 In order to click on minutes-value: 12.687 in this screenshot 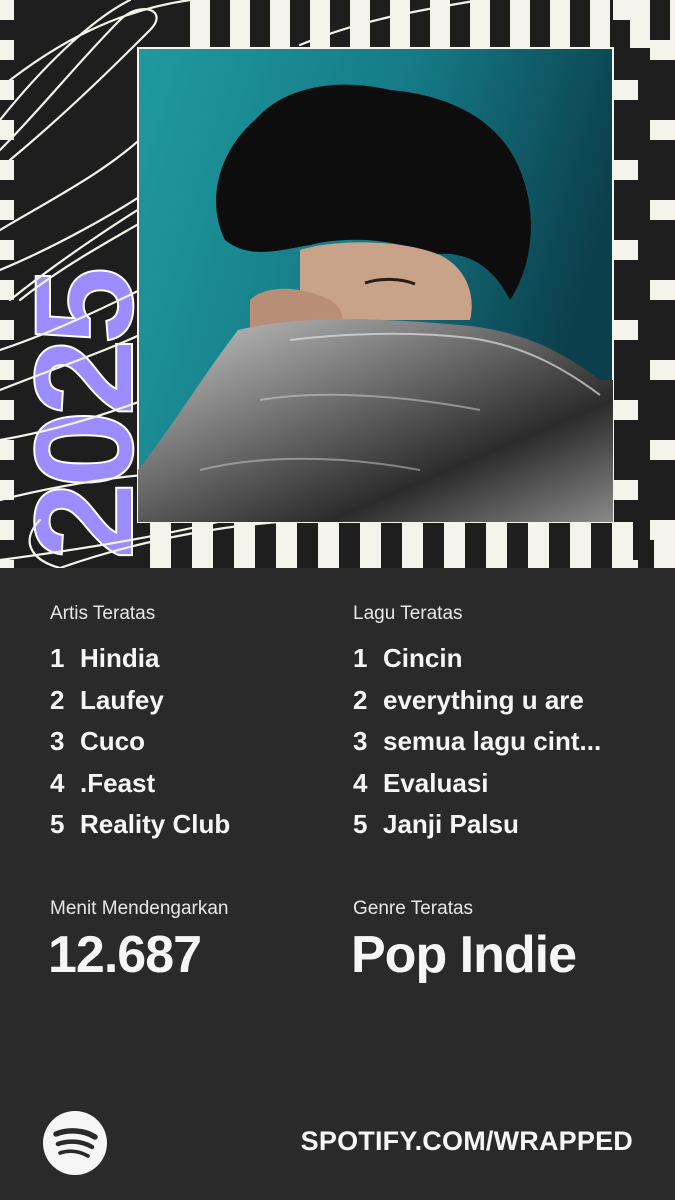, I will do `click(125, 955)`.